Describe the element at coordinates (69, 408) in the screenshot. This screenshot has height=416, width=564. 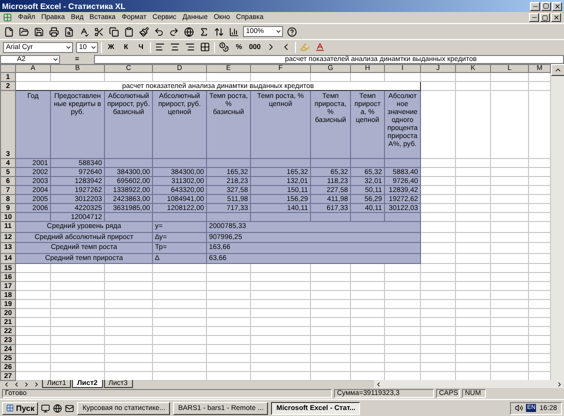
I see `mail-icon` at that location.